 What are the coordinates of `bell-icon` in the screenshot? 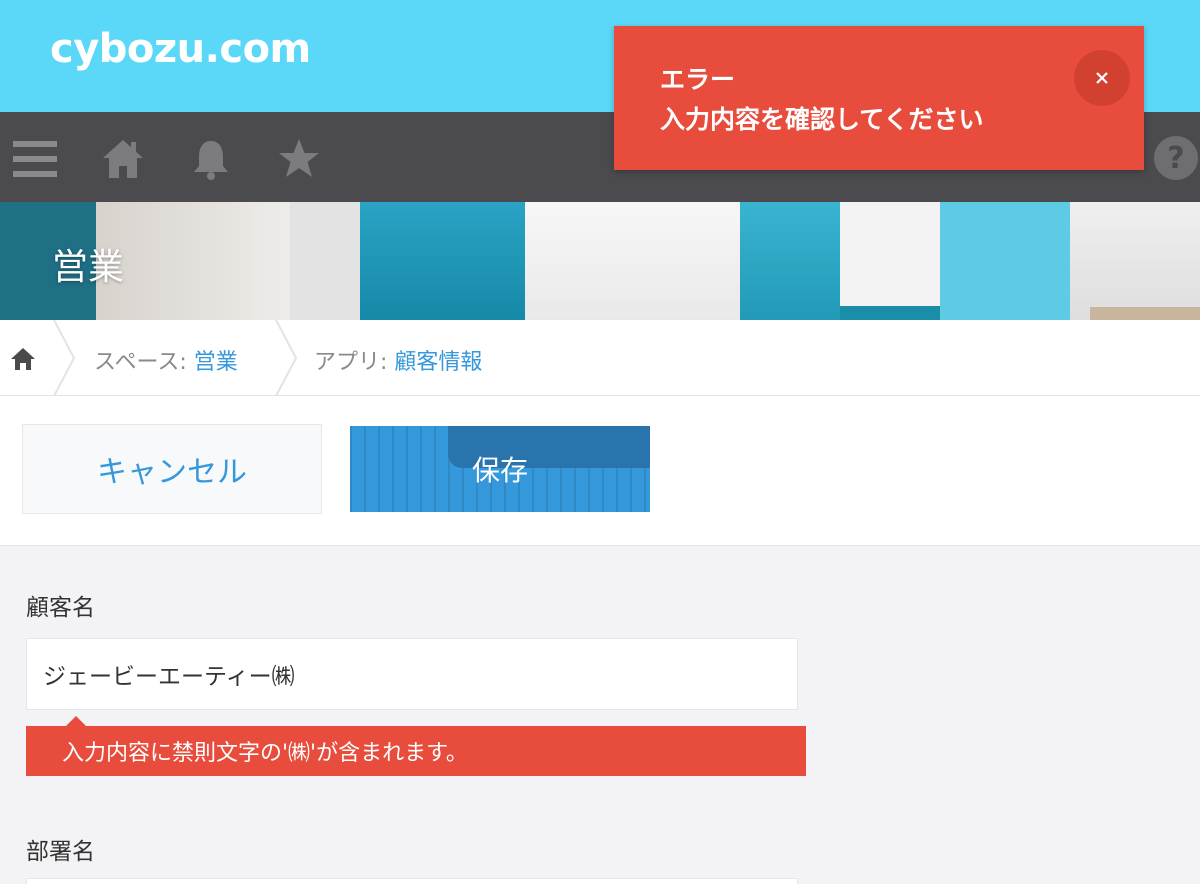 It's located at (211, 159).